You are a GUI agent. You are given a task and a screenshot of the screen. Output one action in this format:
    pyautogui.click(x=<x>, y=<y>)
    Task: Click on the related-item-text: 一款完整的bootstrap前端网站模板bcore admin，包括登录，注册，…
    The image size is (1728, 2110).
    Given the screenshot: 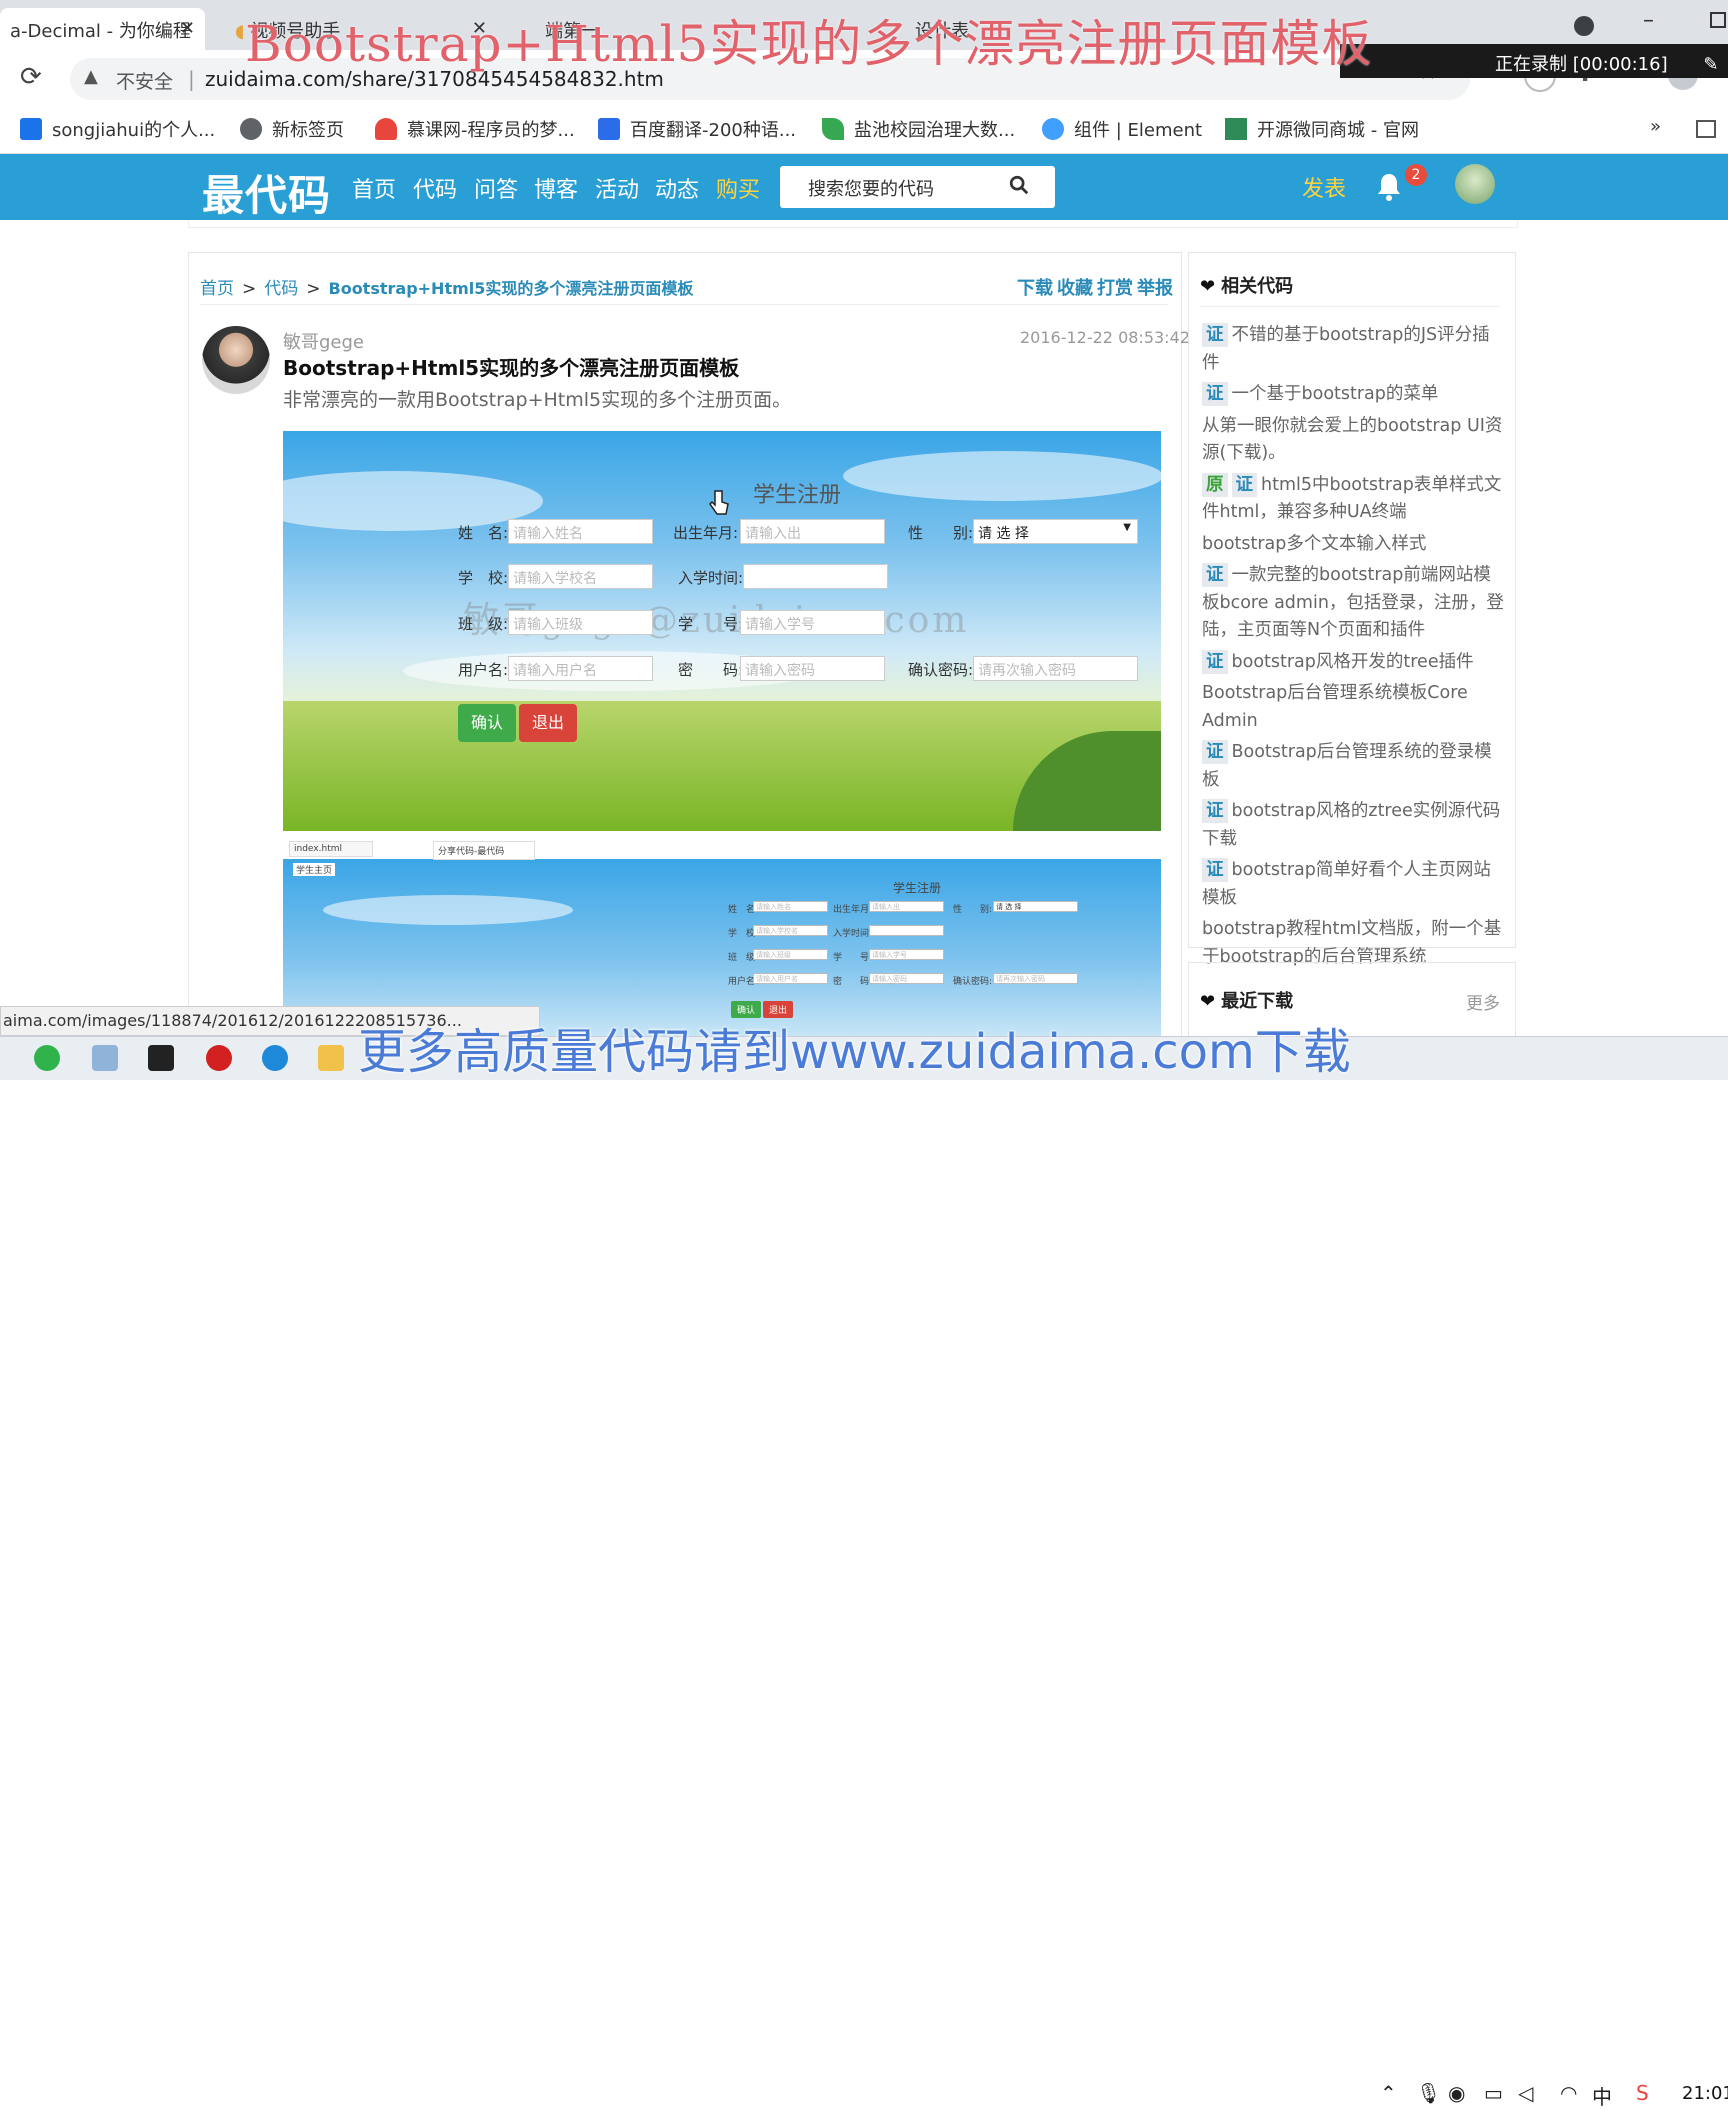 What is the action you would take?
    pyautogui.click(x=1353, y=602)
    